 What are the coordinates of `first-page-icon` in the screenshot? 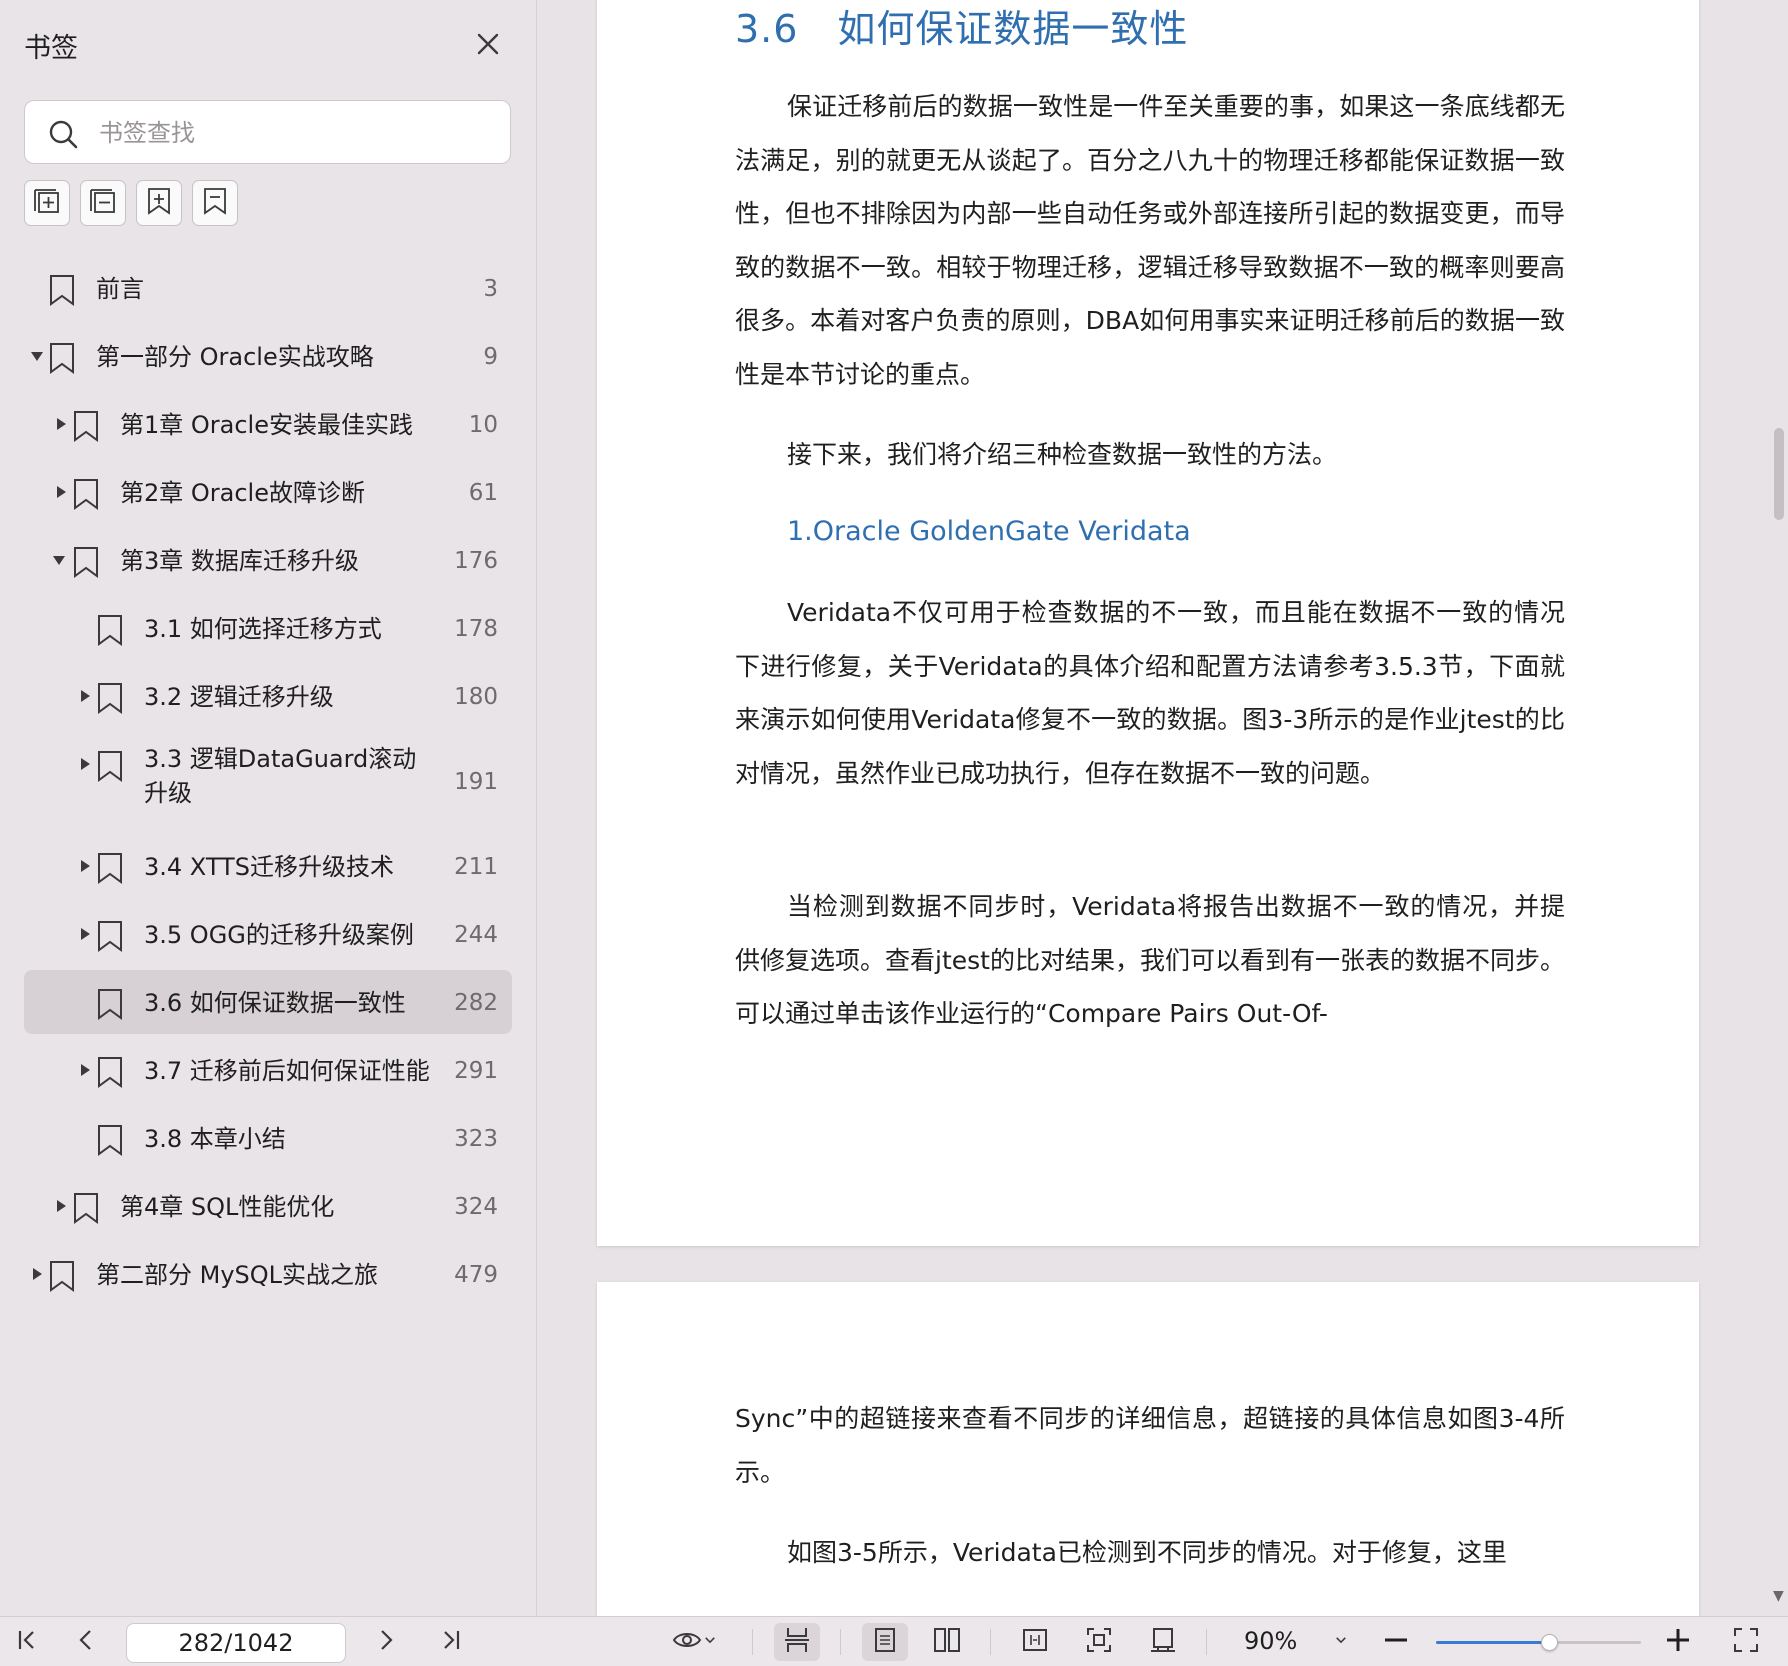 It's located at (28, 1642).